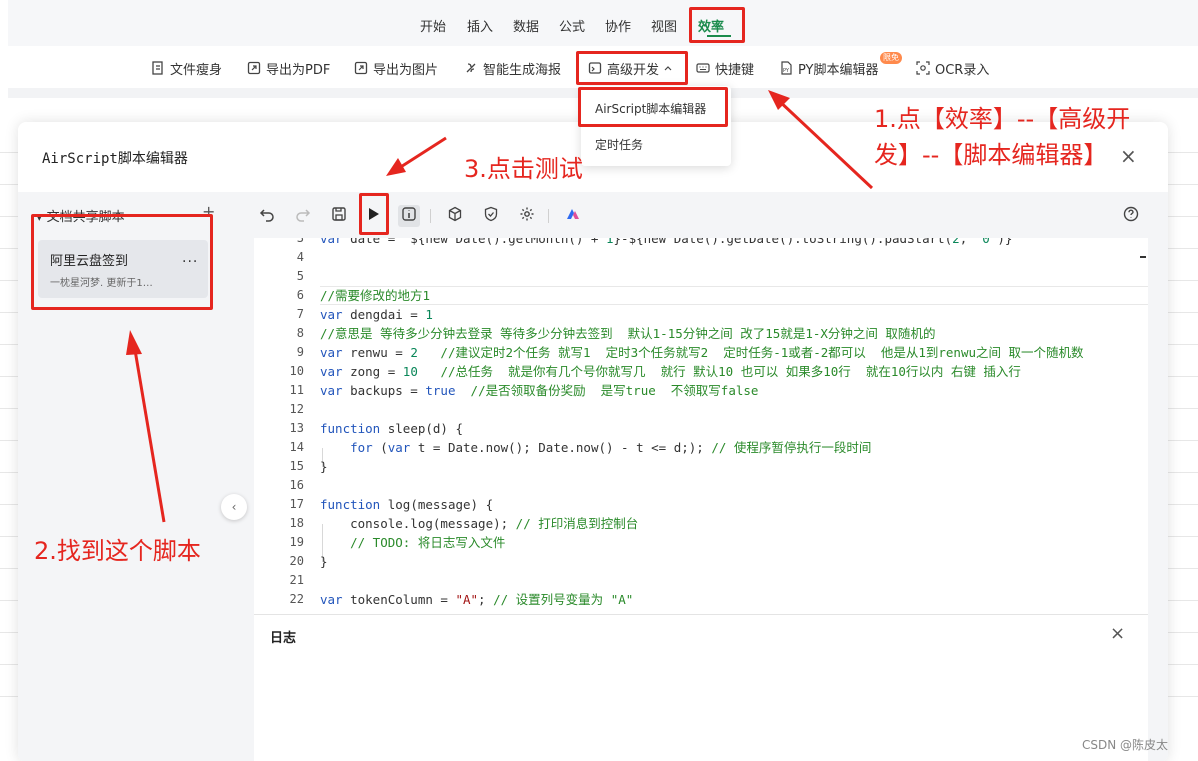 This screenshot has height=761, width=1198. Describe the element at coordinates (701, 409) in the screenshot. I see `code-line: 12` at that location.